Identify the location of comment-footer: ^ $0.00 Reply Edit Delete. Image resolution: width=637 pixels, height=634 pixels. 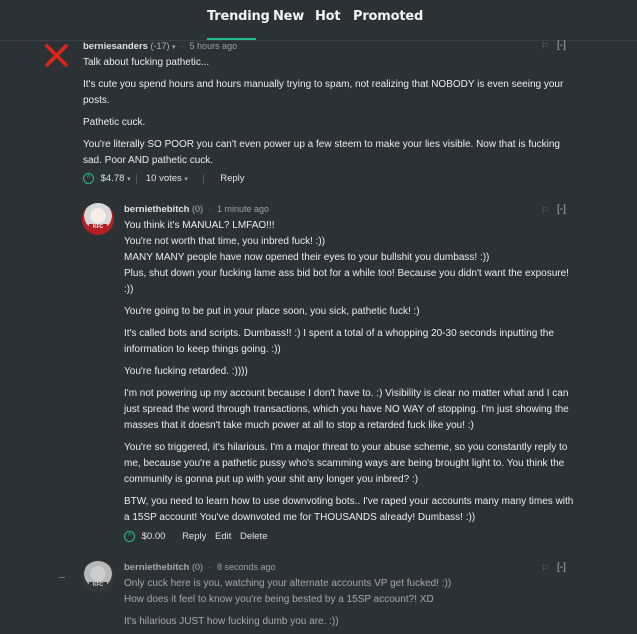
(195, 536).